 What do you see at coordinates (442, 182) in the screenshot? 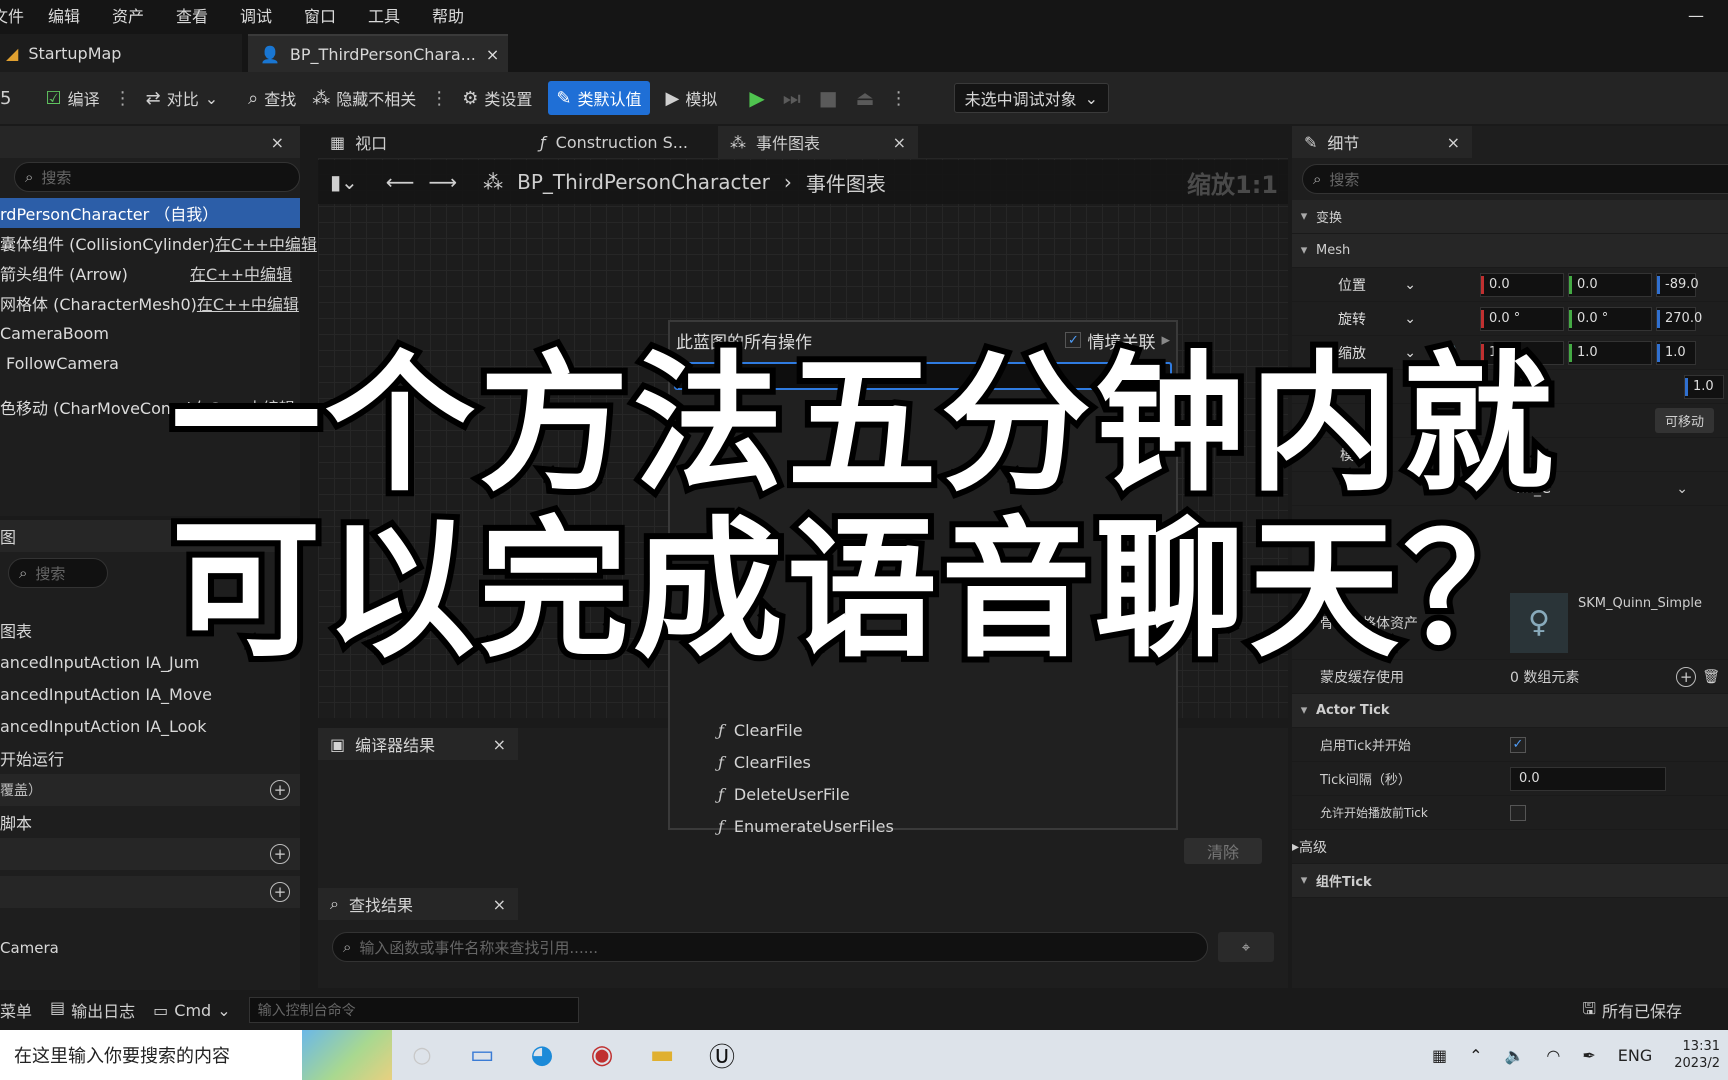
I see `forward-arrow-icon: ⟶` at bounding box center [442, 182].